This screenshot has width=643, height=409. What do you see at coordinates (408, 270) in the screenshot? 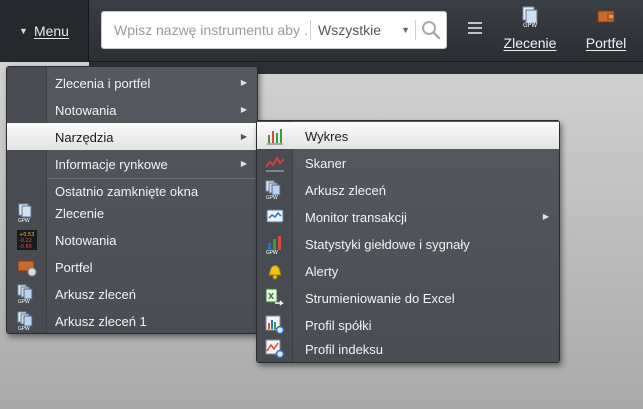
I see `submenu-item-alerts: Alerty` at bounding box center [408, 270].